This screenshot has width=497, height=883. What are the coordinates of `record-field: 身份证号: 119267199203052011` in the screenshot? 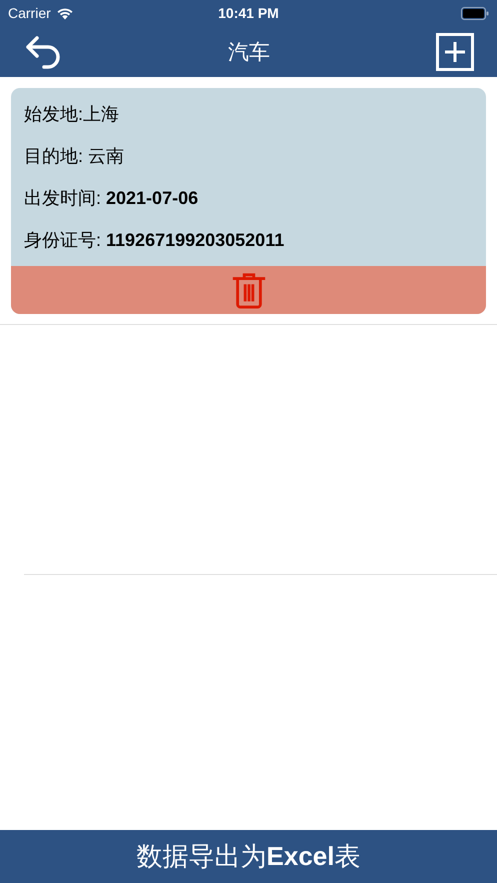 It's located at (248, 240).